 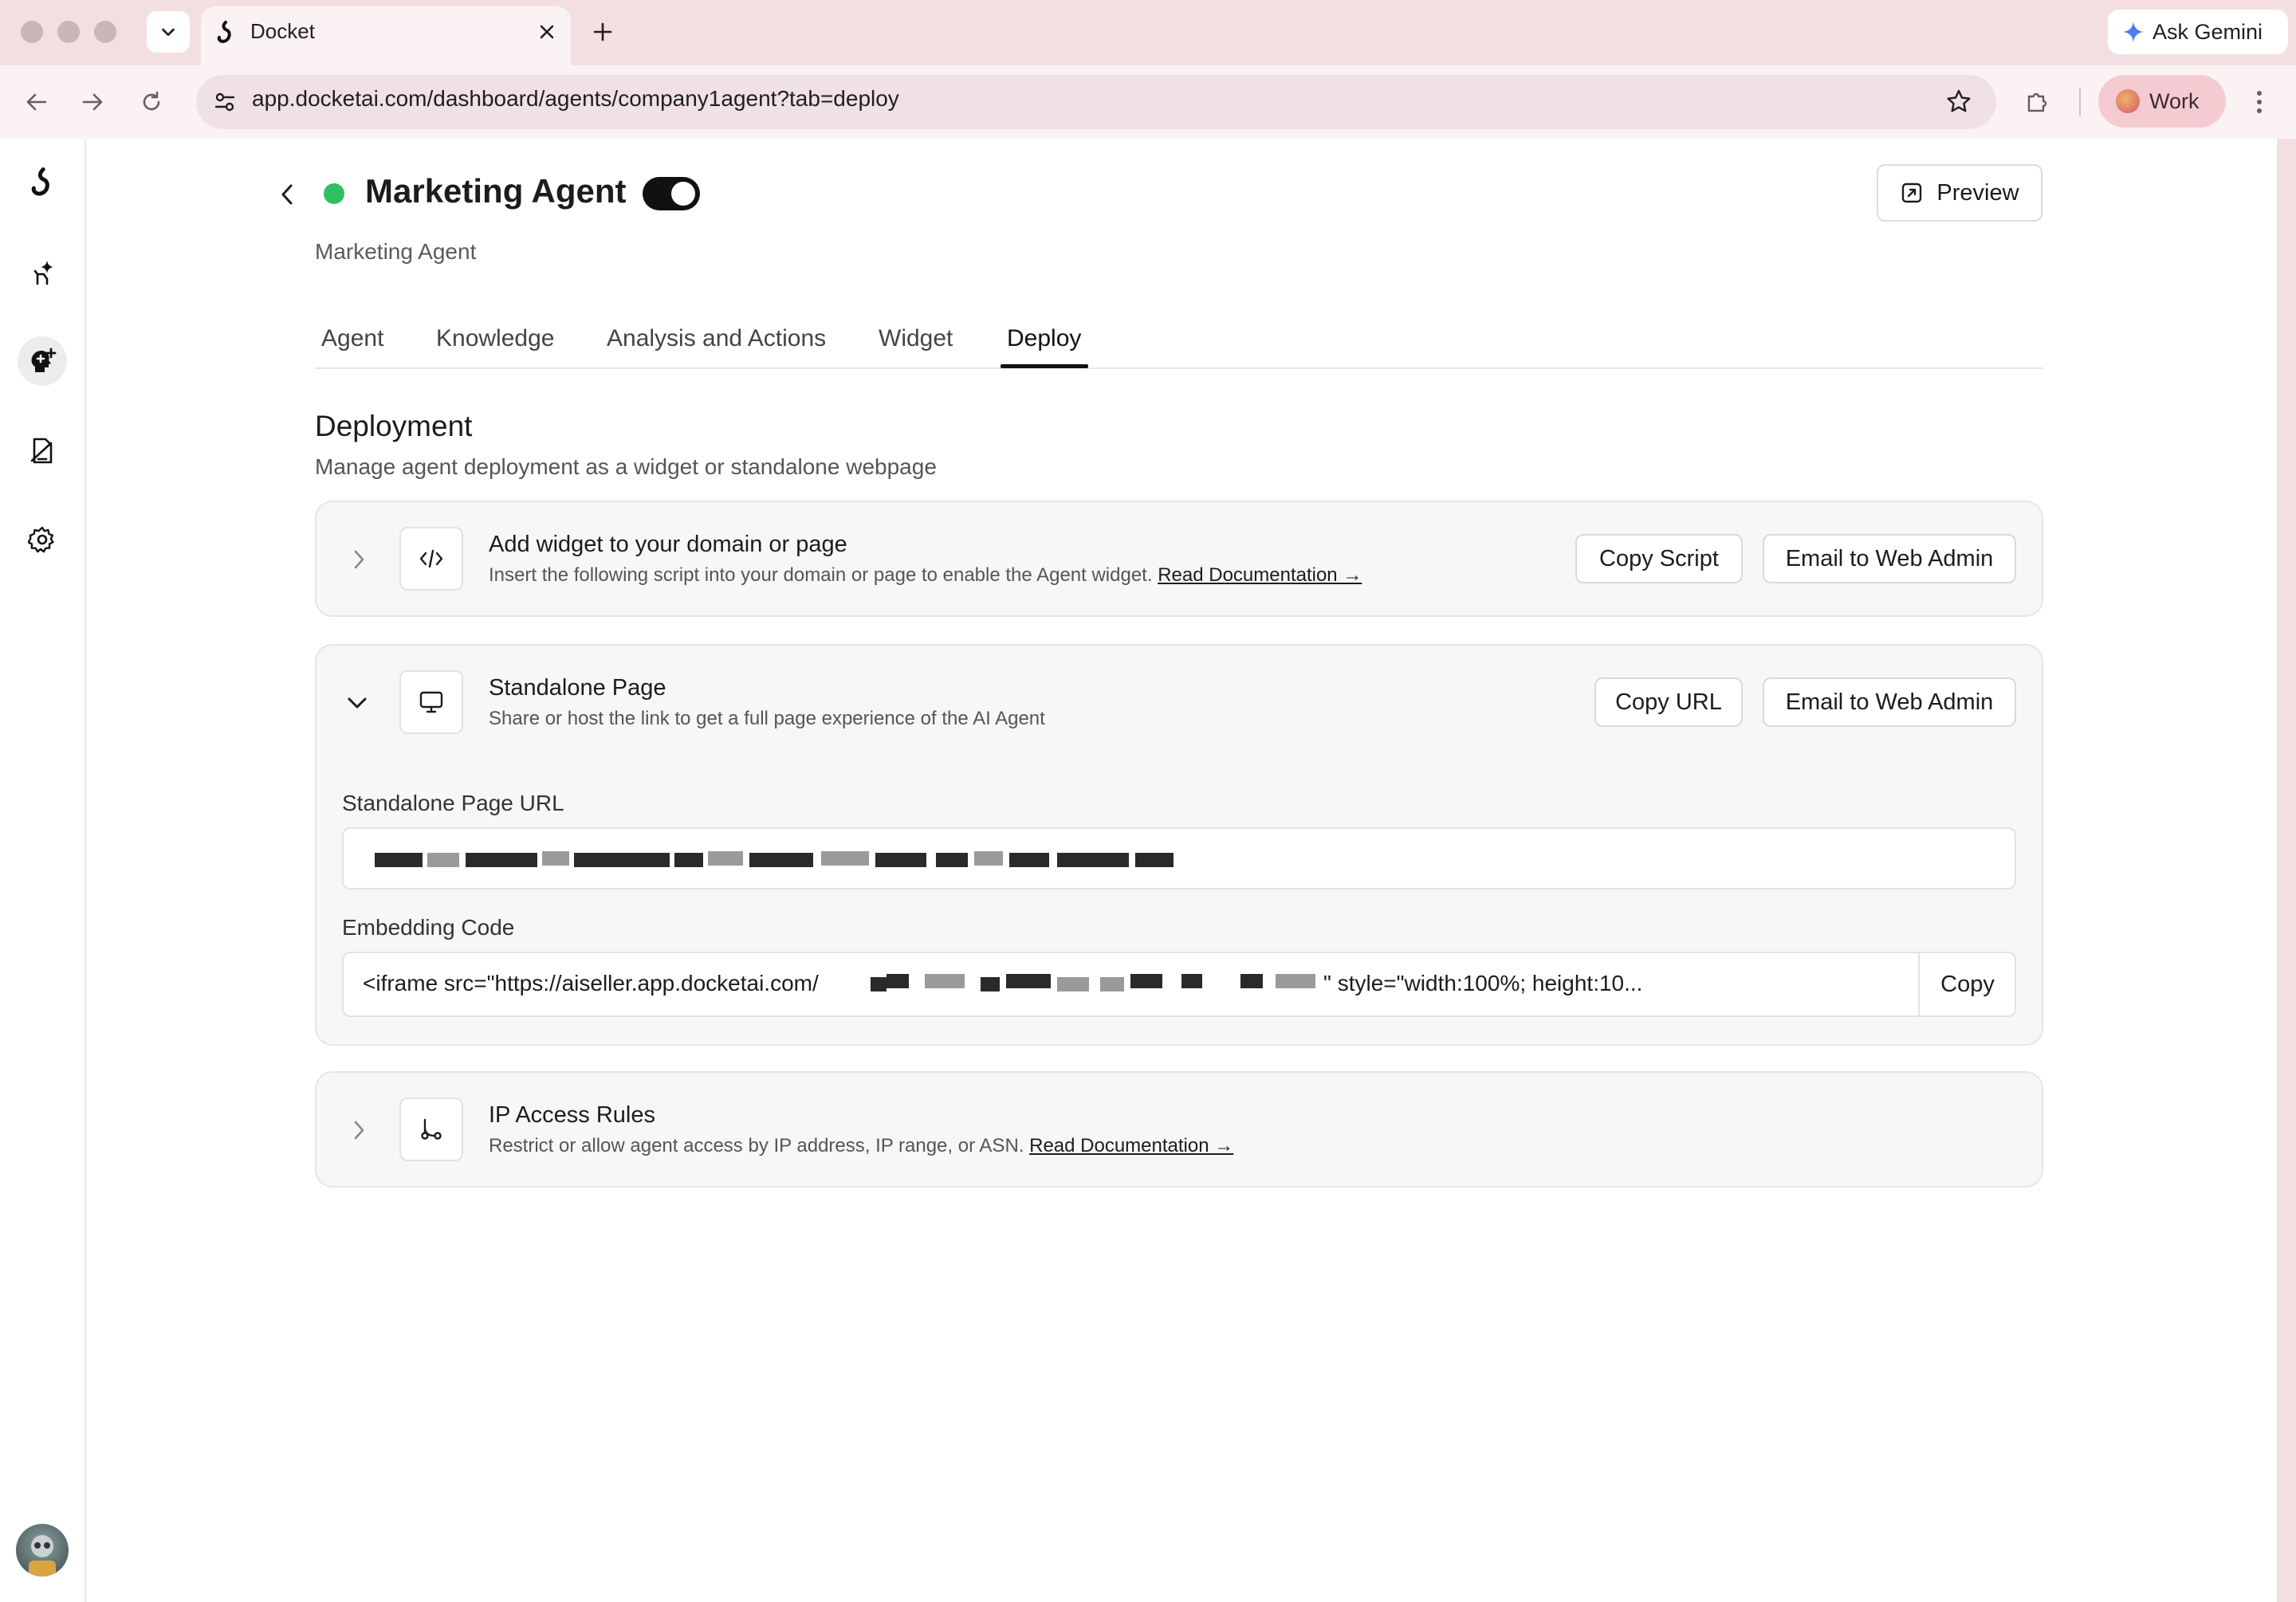 I want to click on agent-status-indicator, so click(x=334, y=193).